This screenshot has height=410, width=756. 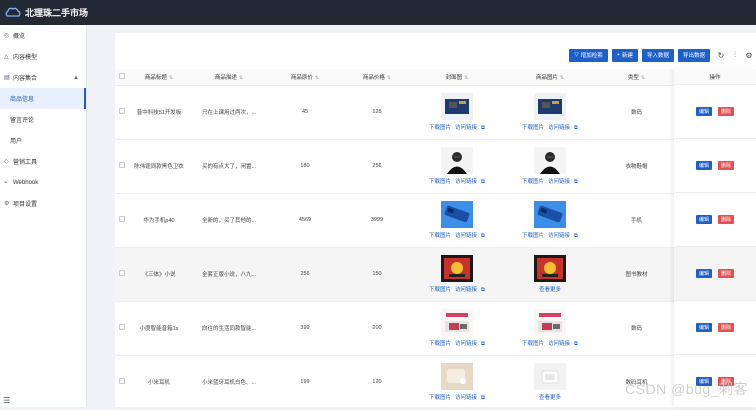 What do you see at coordinates (457, 77) in the screenshot?
I see `column-header: 封面图 ⇅` at bounding box center [457, 77].